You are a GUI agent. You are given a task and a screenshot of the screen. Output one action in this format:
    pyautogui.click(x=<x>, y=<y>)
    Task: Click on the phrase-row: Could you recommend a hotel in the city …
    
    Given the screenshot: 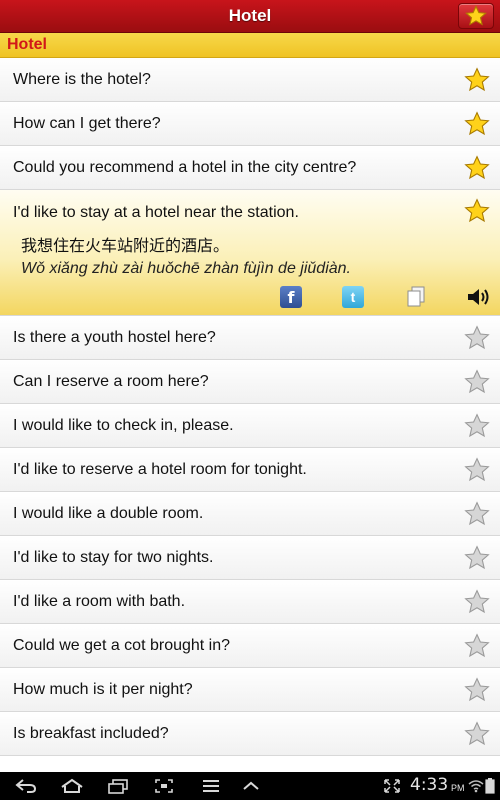 What is the action you would take?
    pyautogui.click(x=250, y=168)
    